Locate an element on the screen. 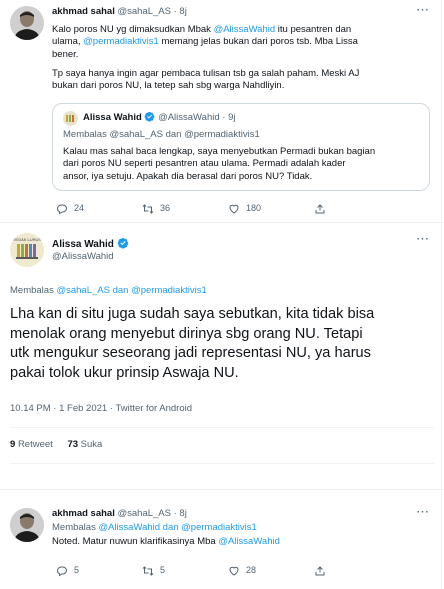 This screenshot has width=444, height=589. like-stat: 73 Suka is located at coordinates (84, 444).